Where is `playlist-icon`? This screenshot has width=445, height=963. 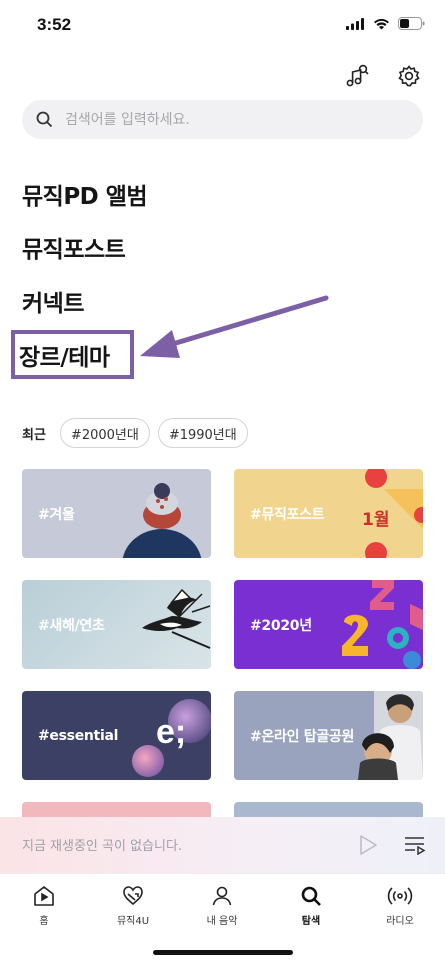
playlist-icon is located at coordinates (415, 846).